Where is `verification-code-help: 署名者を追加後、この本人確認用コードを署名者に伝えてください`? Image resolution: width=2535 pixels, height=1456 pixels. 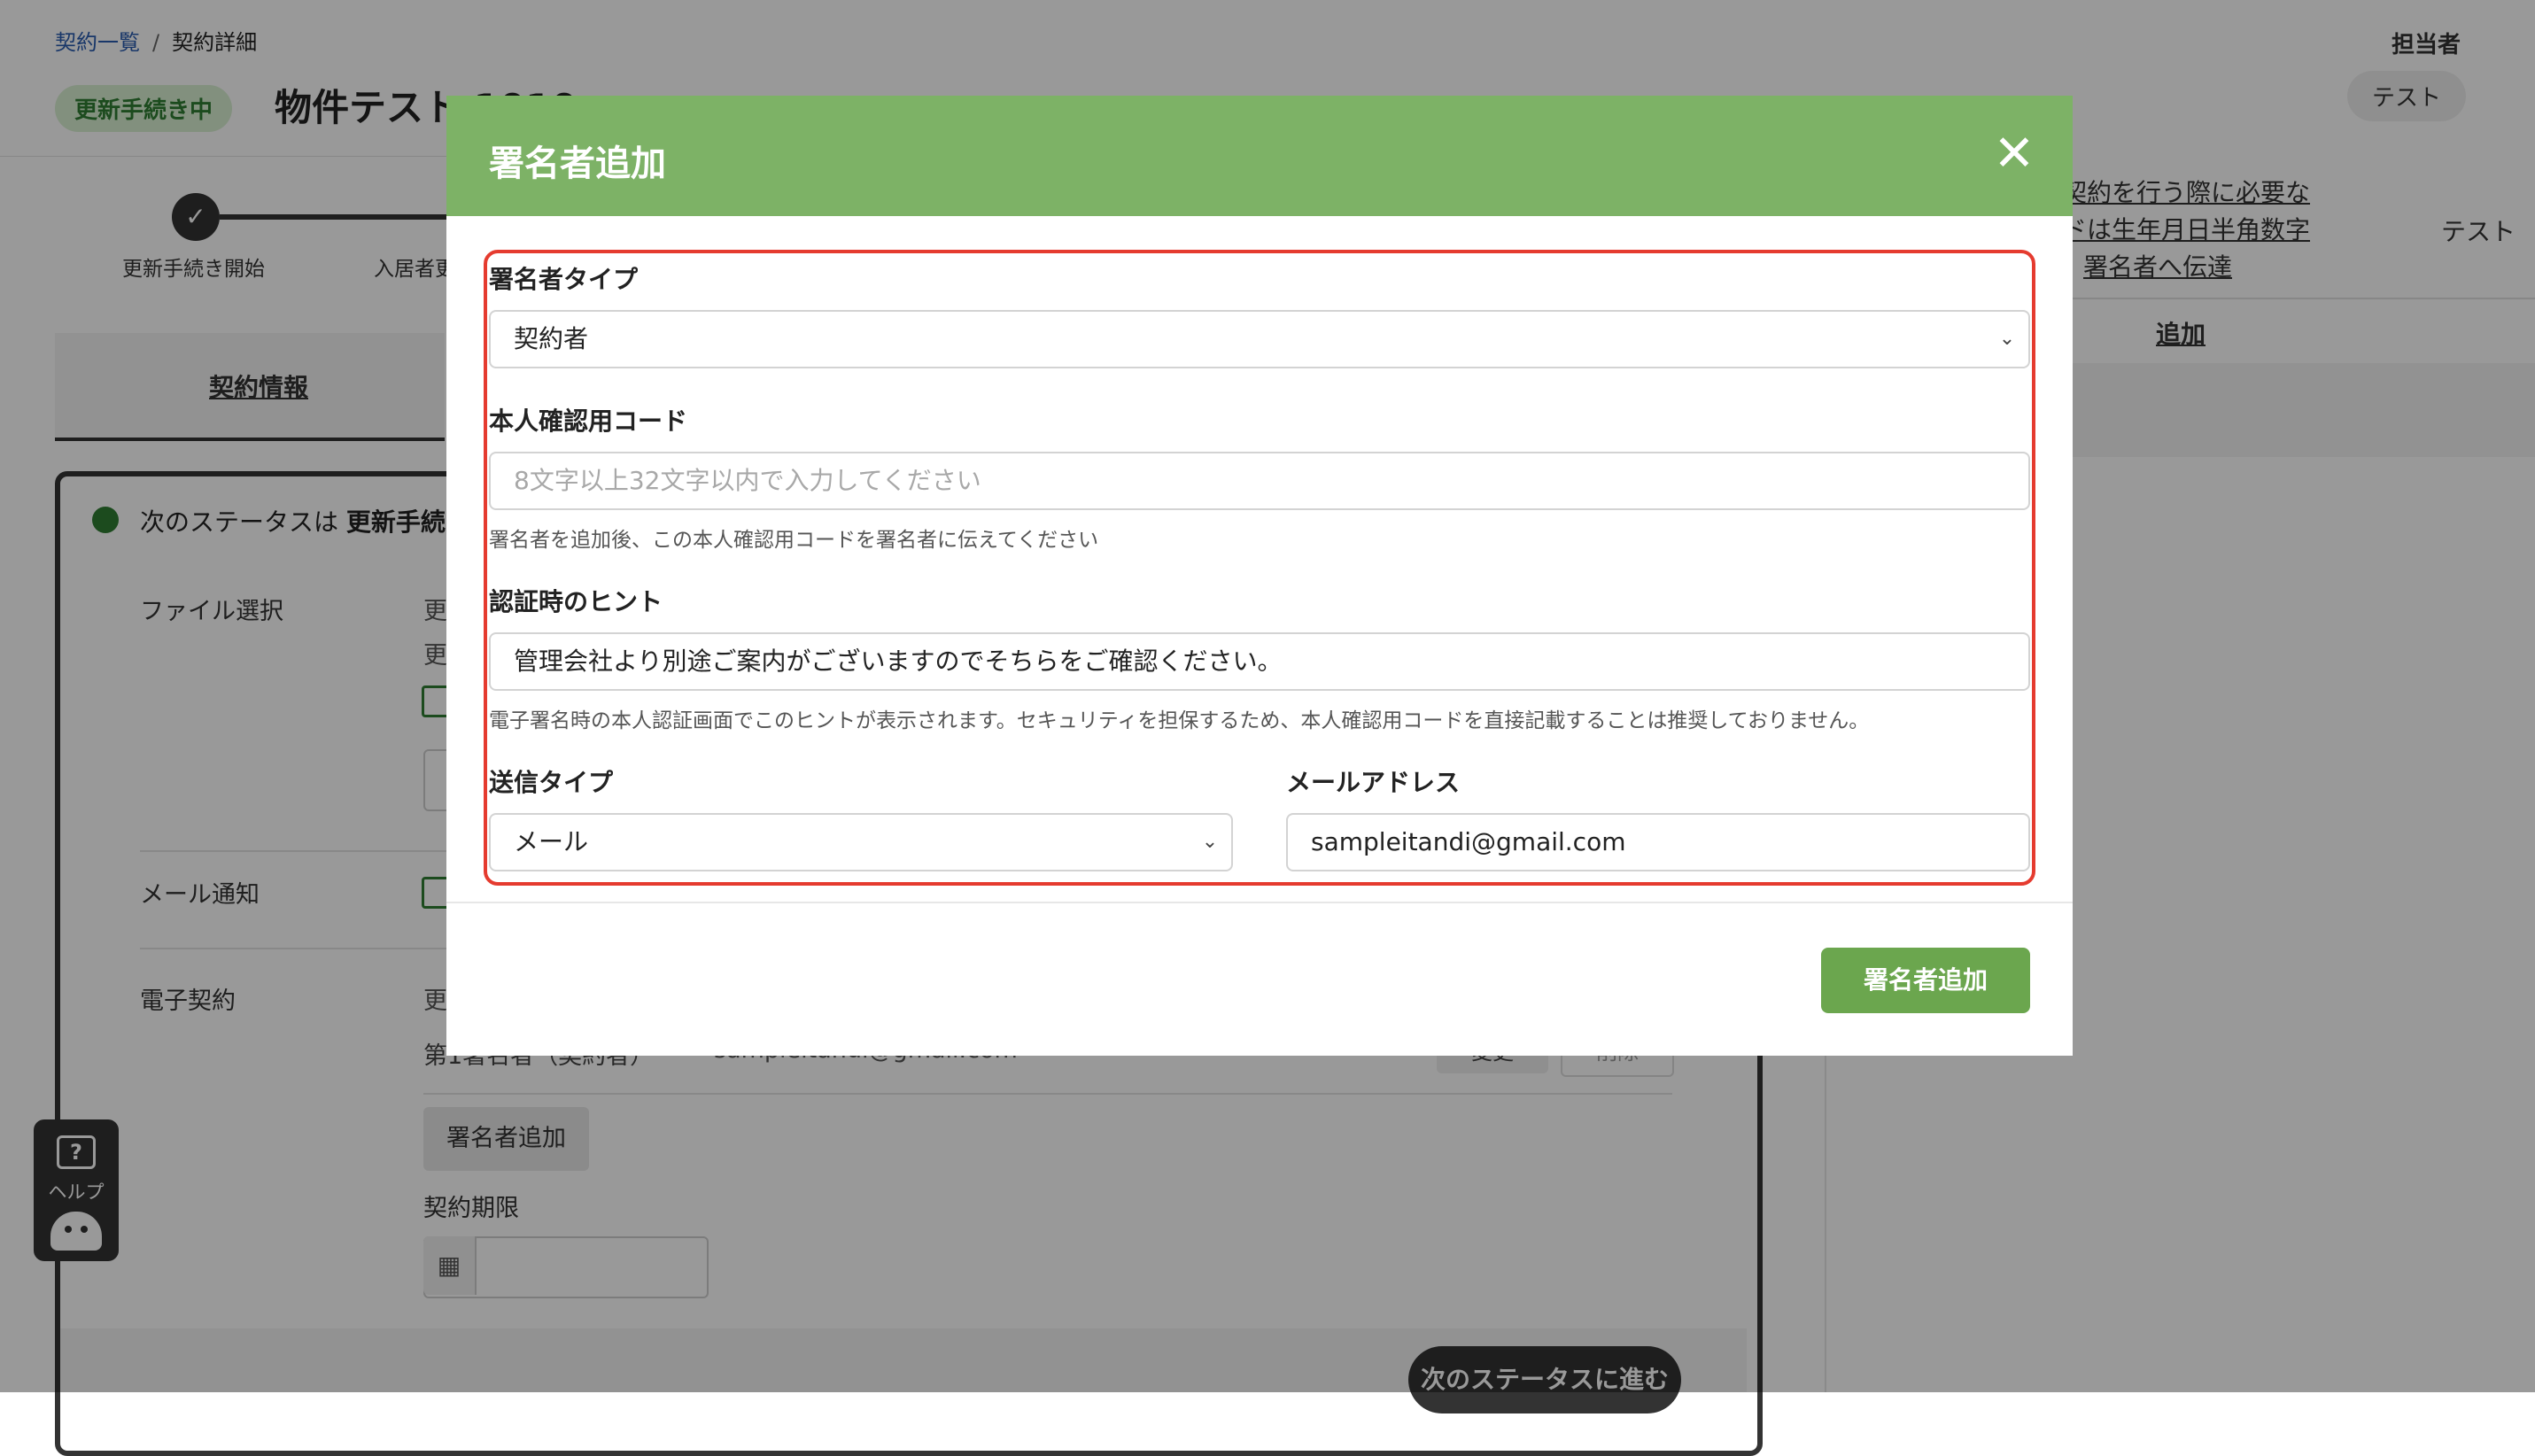 verification-code-help: 署名者を追加後、この本人確認用コードを署名者に伝えてください is located at coordinates (794, 540).